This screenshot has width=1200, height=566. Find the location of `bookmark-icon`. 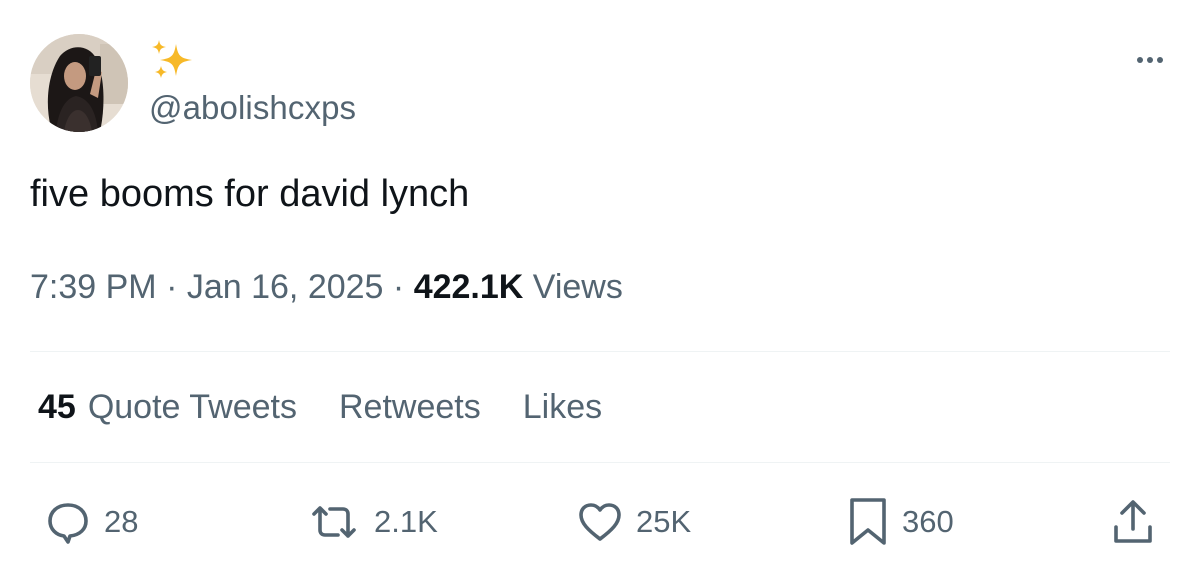

bookmark-icon is located at coordinates (868, 521).